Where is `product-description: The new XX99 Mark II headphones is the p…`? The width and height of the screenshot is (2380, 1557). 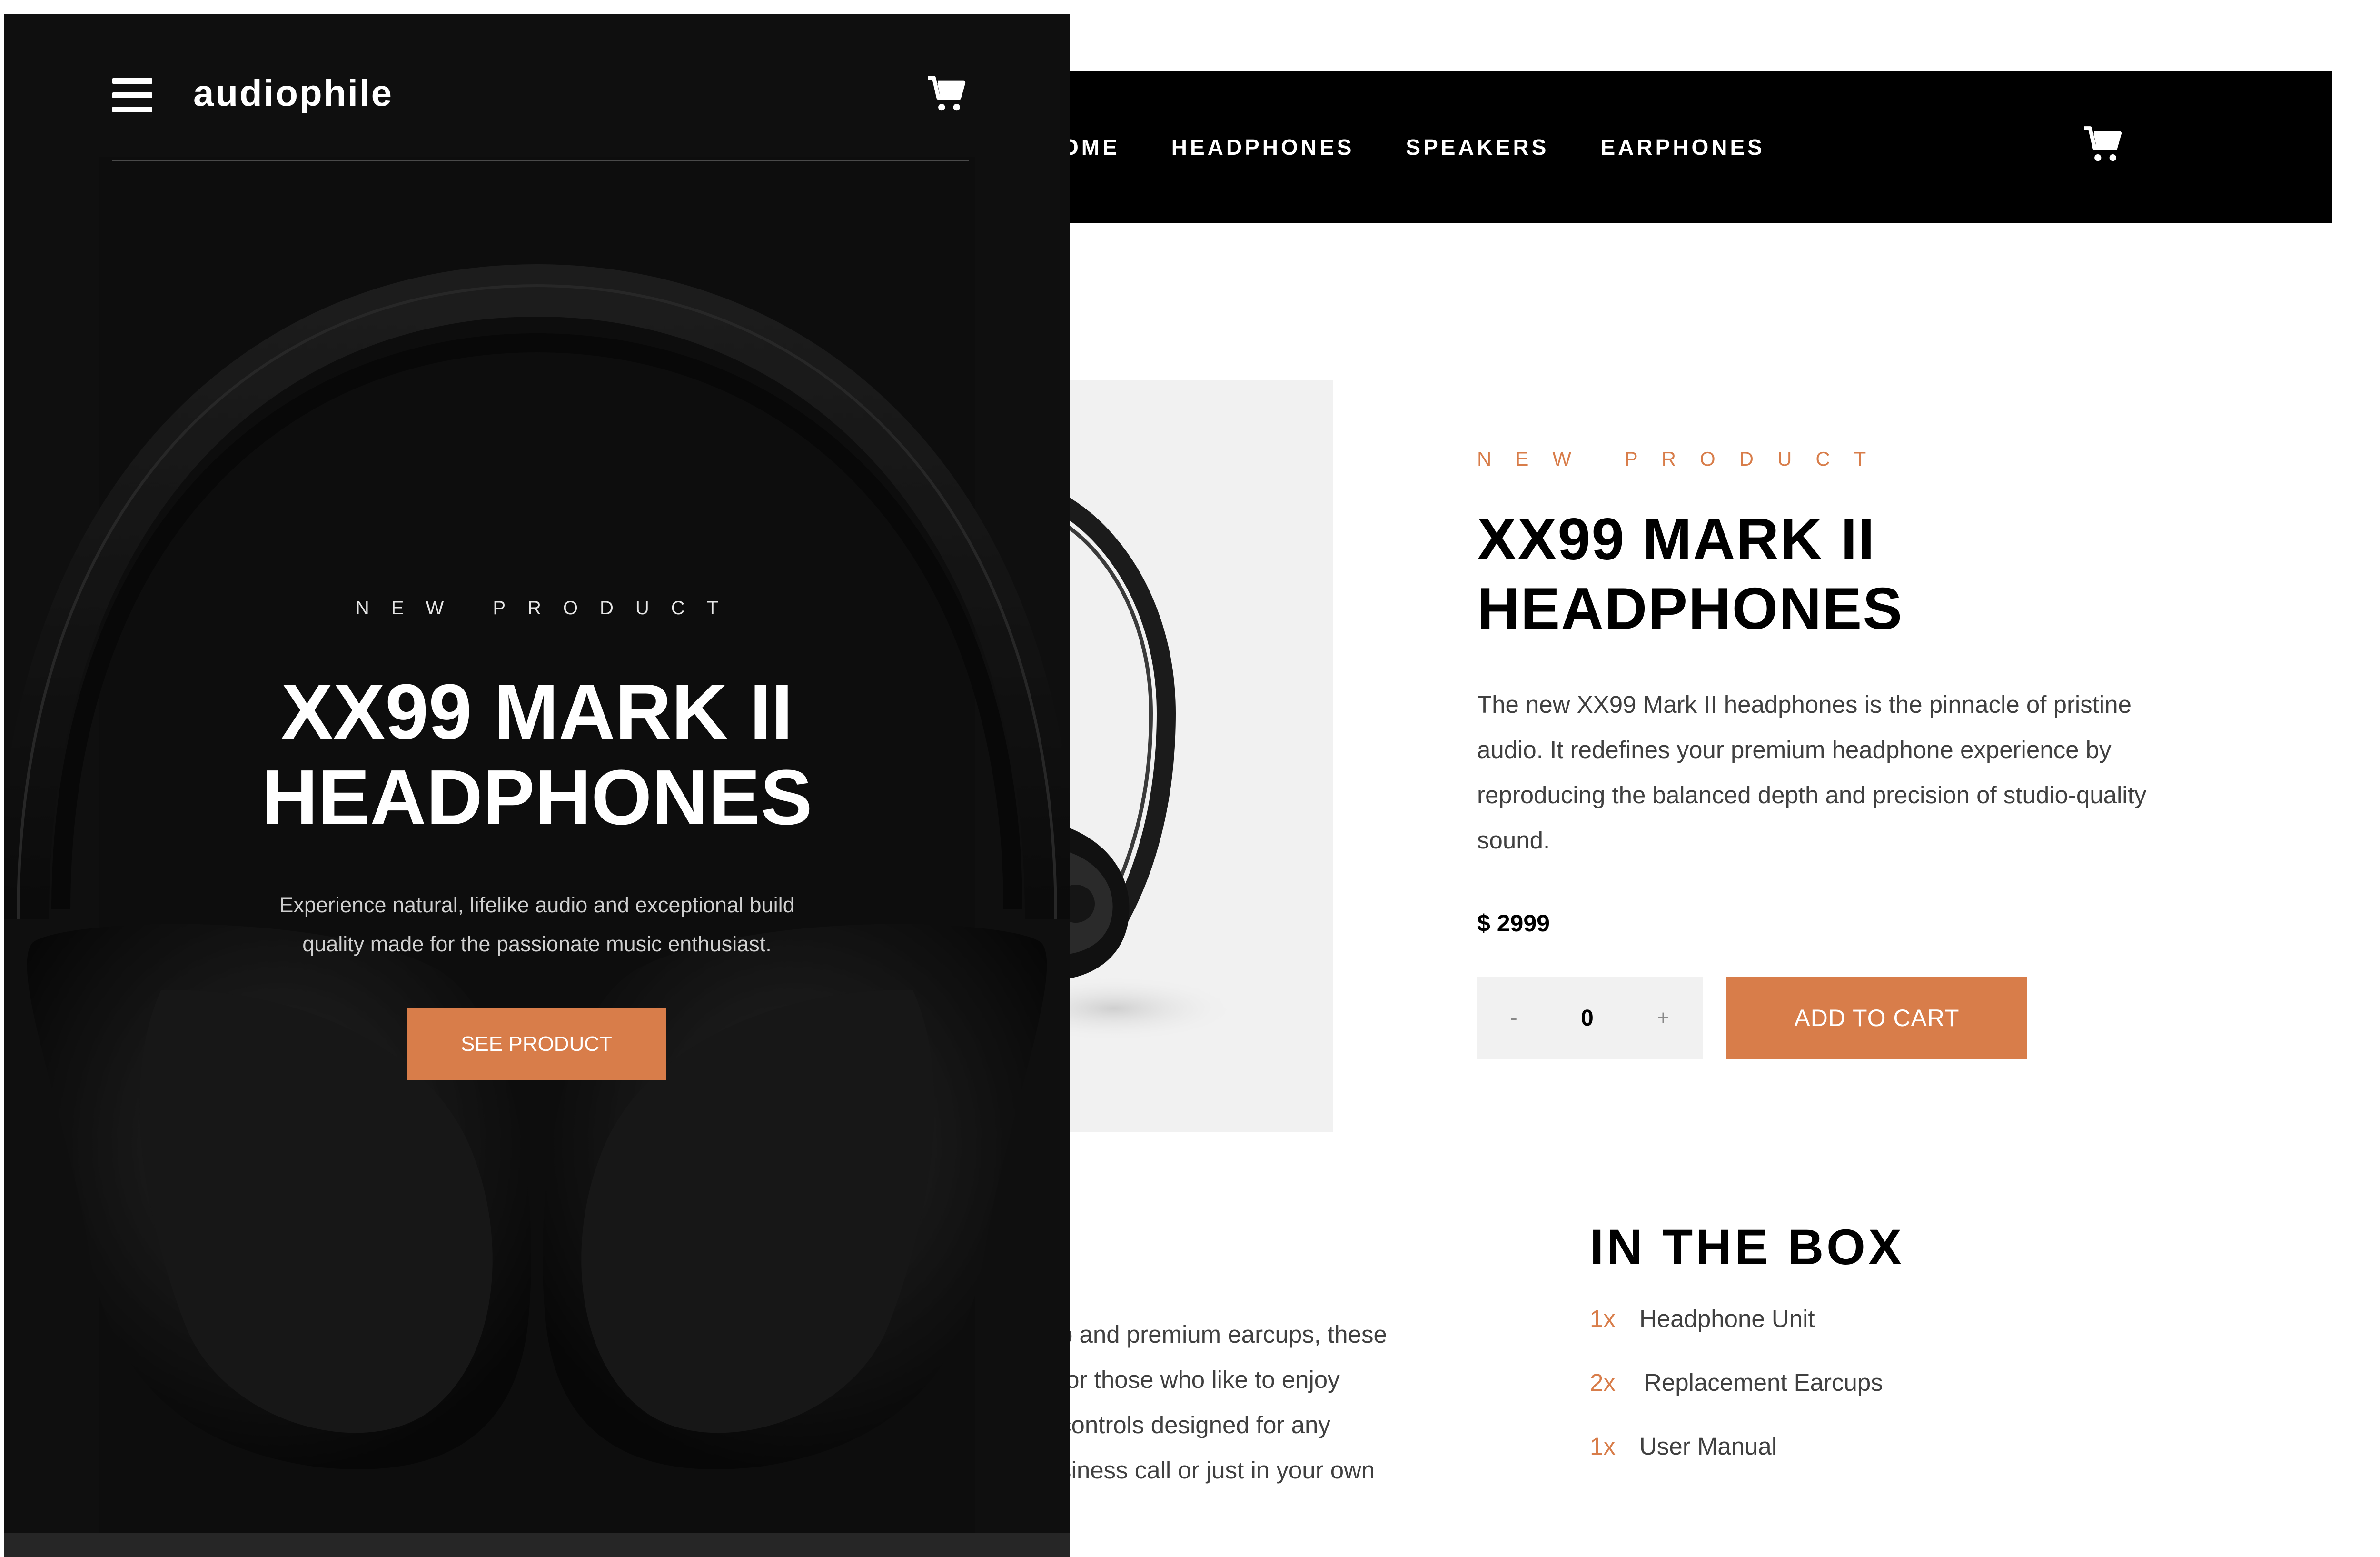
product-description: The new XX99 Mark II headphones is the p… is located at coordinates (1812, 772).